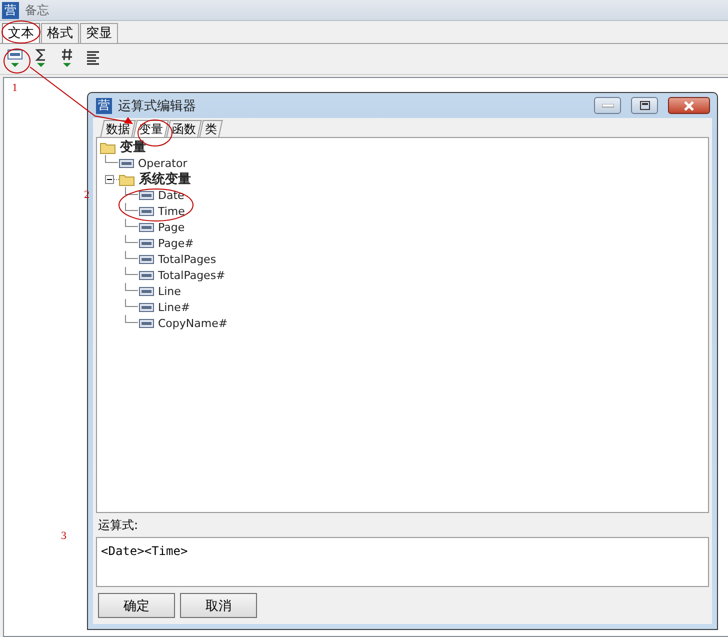  I want to click on tree-item: Line#, so click(174, 307).